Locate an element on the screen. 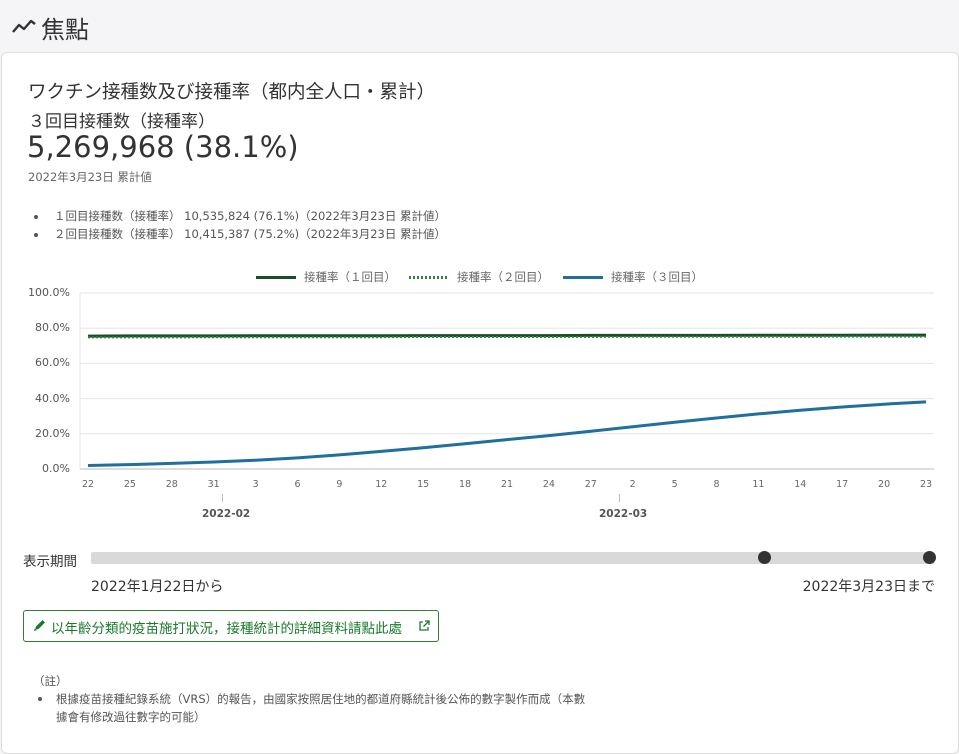 This screenshot has height=754, width=959. period-slider-end-handle is located at coordinates (929, 557).